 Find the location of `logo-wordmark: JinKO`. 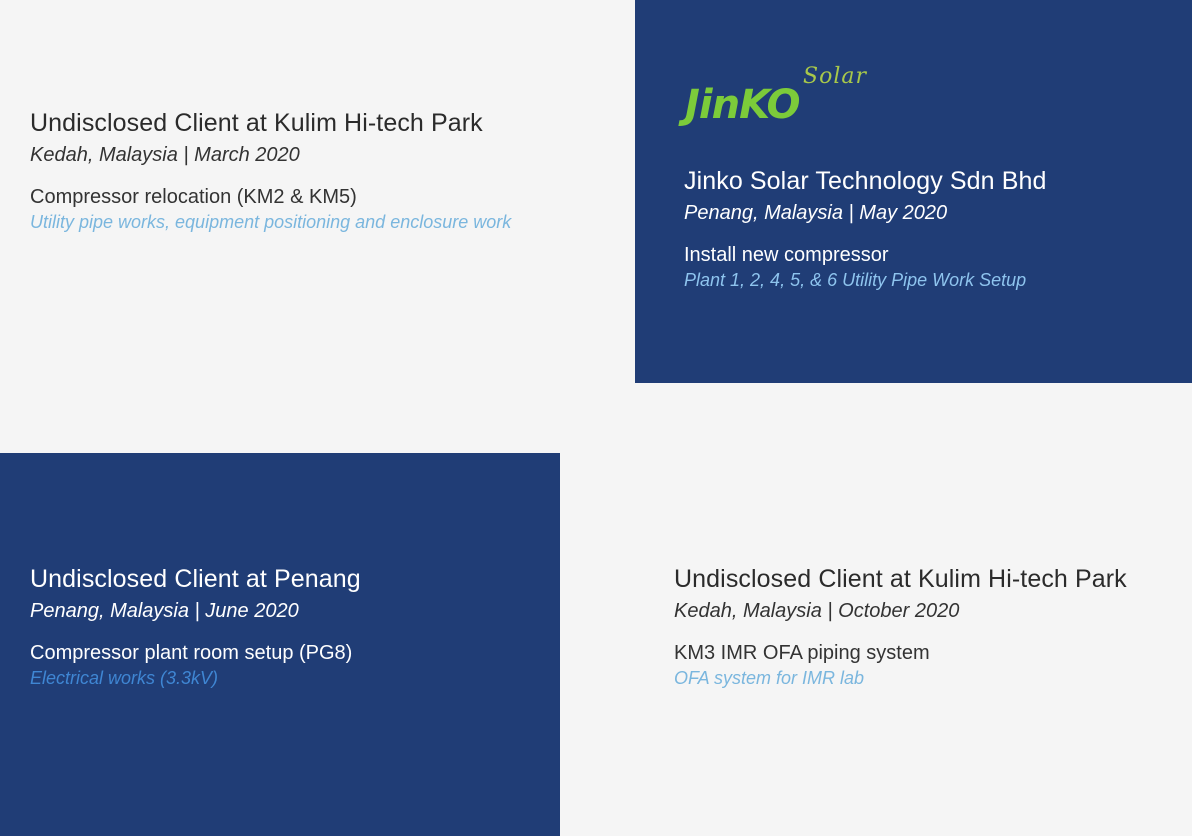

logo-wordmark: JinKO is located at coordinates (743, 105).